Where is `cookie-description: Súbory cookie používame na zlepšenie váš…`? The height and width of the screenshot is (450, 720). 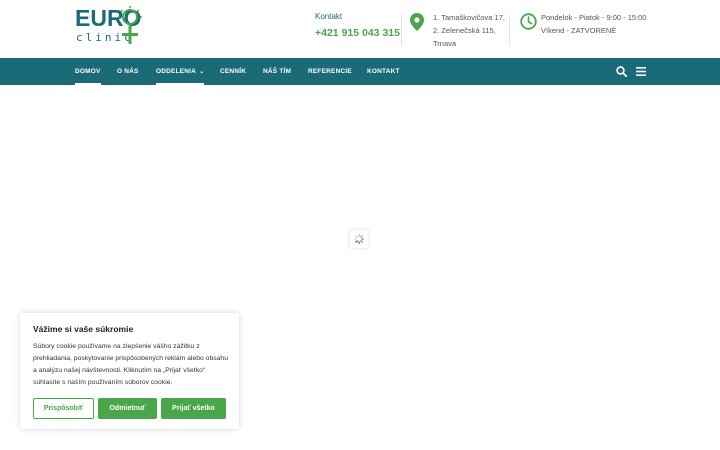 cookie-description: Súbory cookie používame na zlepšenie váš… is located at coordinates (130, 364).